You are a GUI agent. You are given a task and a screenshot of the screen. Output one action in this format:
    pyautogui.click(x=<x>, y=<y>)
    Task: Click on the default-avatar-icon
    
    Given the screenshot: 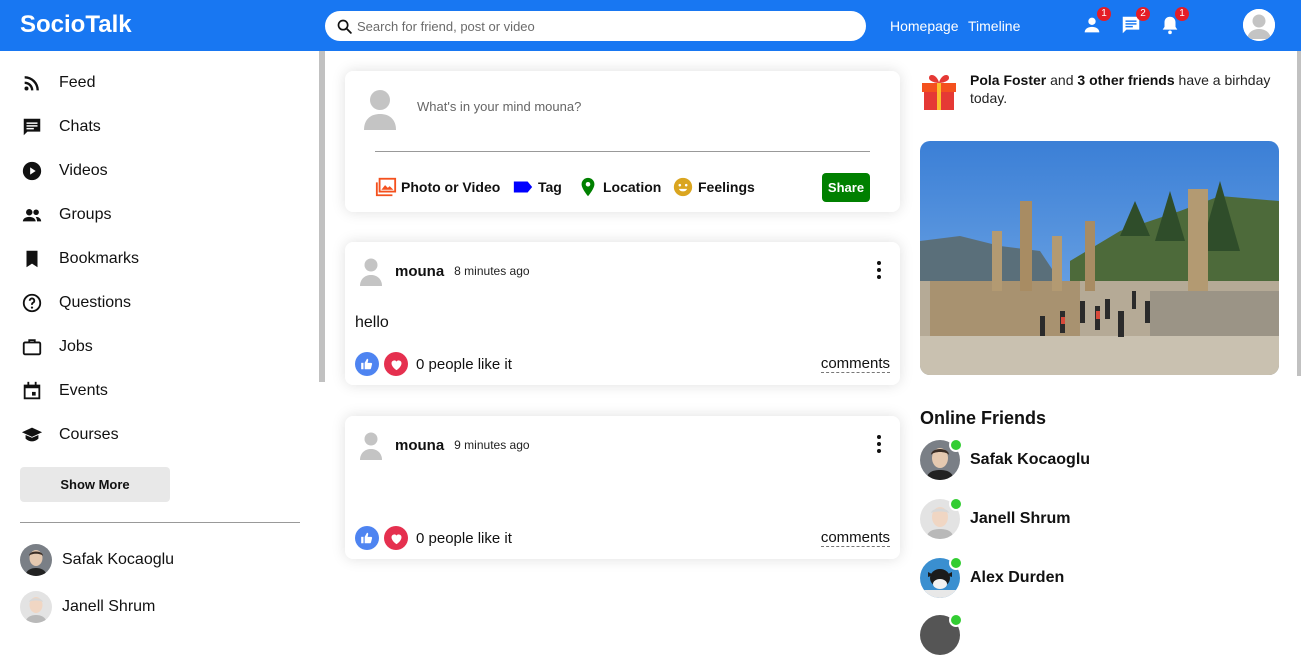 What is the action you would take?
    pyautogui.click(x=1259, y=25)
    